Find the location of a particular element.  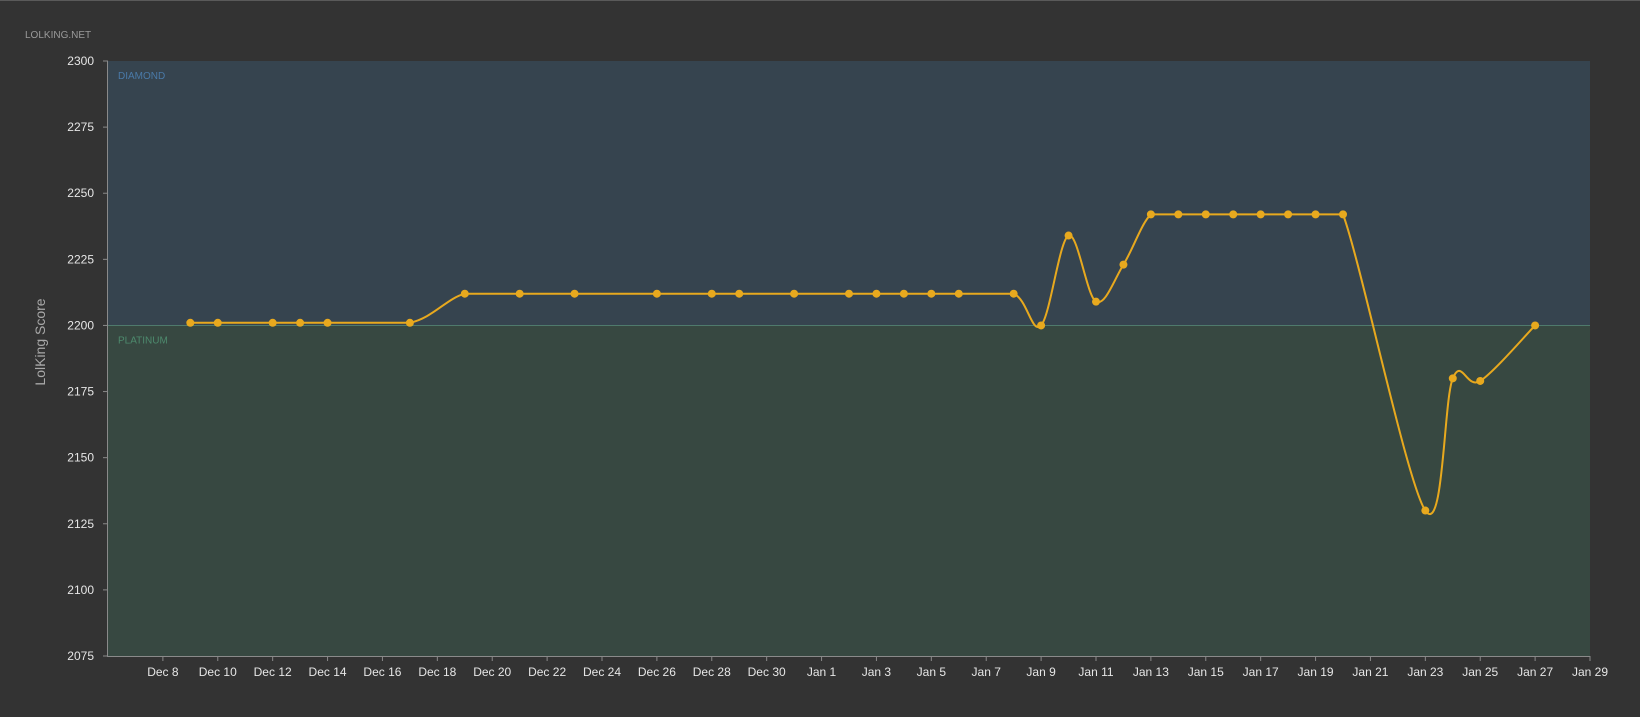

x-tick-label: Dec 18 is located at coordinates (437, 672).